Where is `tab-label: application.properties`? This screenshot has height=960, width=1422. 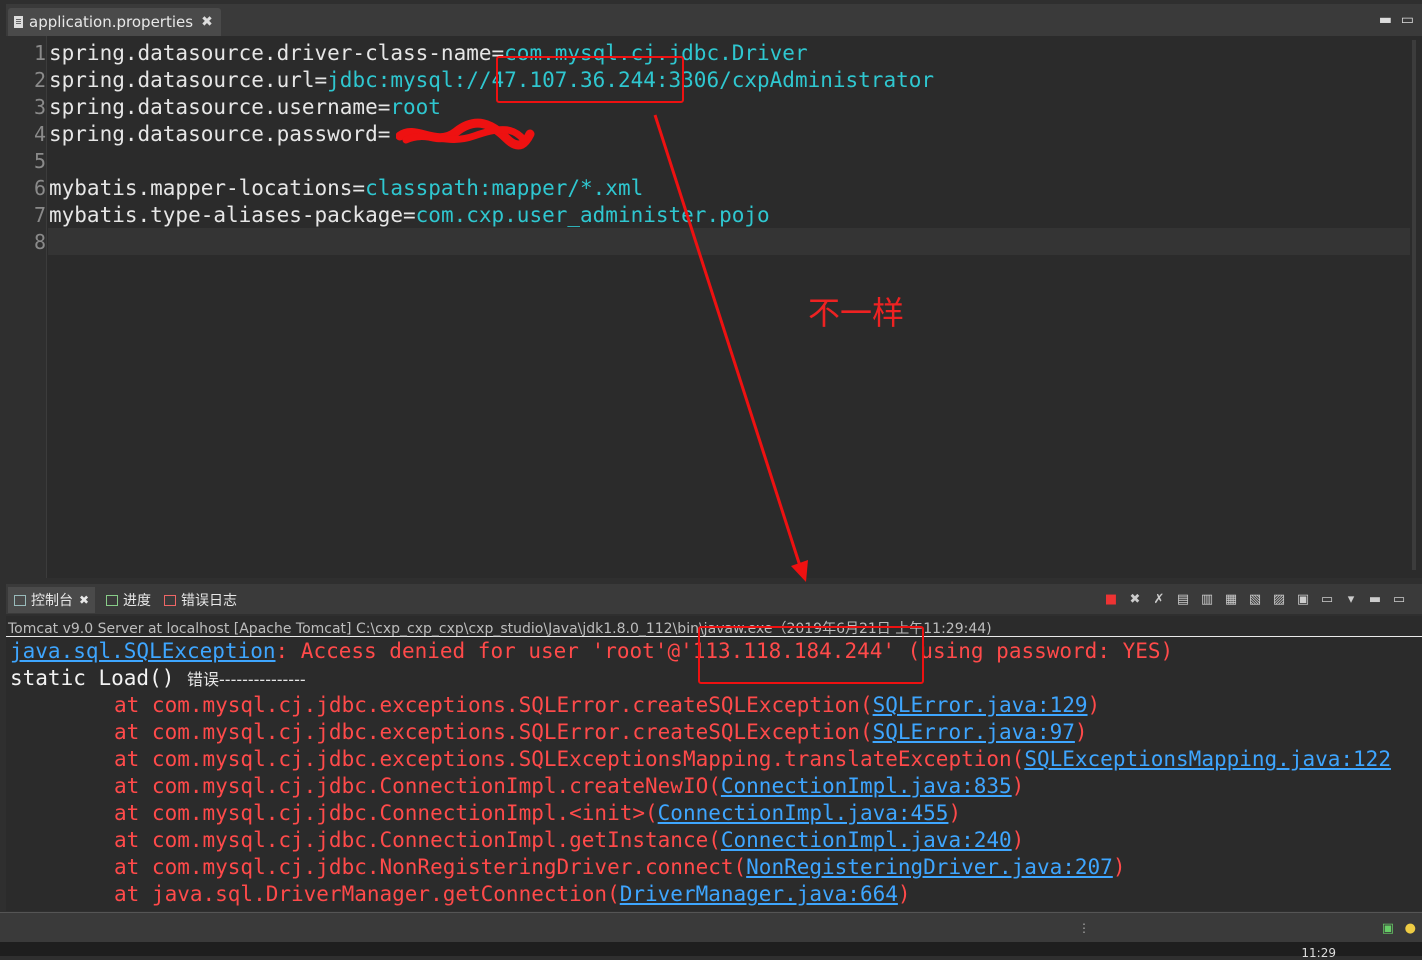 tab-label: application.properties is located at coordinates (111, 22).